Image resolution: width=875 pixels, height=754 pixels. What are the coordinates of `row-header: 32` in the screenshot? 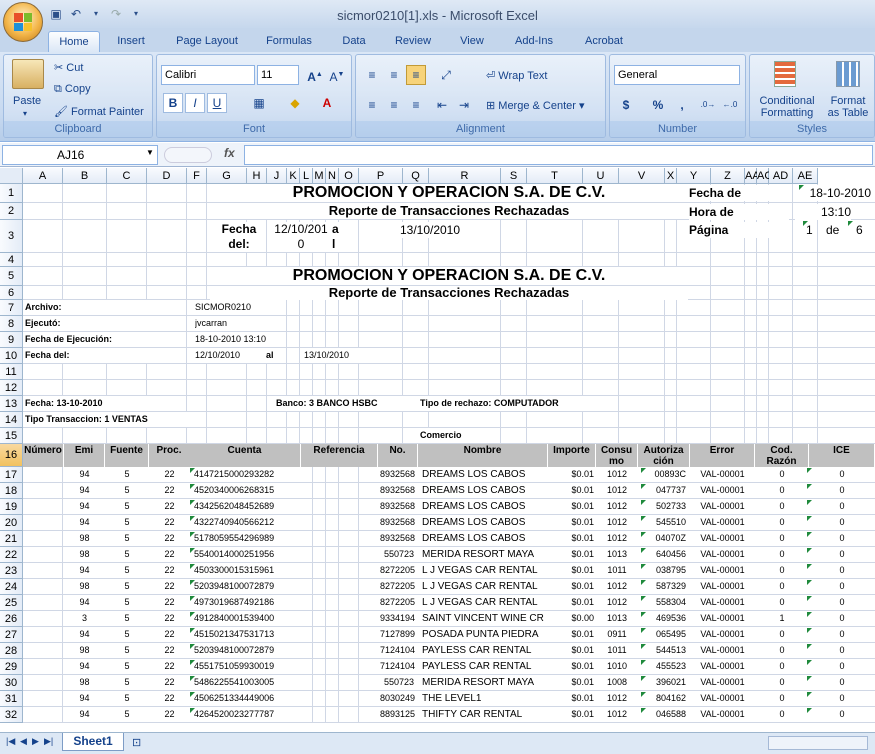 It's located at (11, 715).